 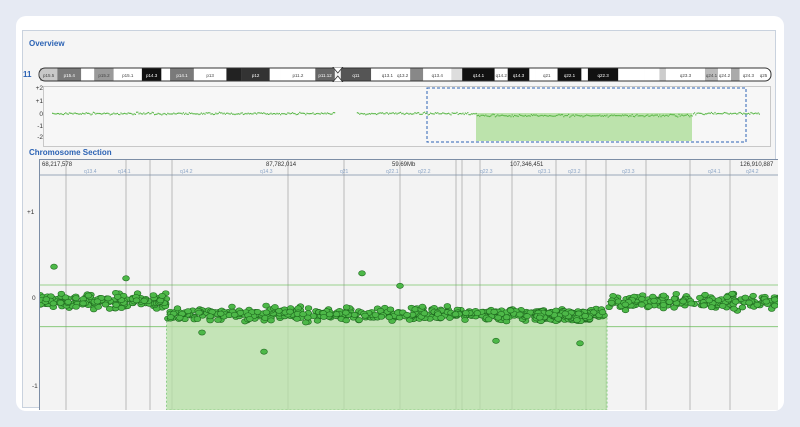 I want to click on ideogram-band-label: p15.4, so click(x=70, y=75).